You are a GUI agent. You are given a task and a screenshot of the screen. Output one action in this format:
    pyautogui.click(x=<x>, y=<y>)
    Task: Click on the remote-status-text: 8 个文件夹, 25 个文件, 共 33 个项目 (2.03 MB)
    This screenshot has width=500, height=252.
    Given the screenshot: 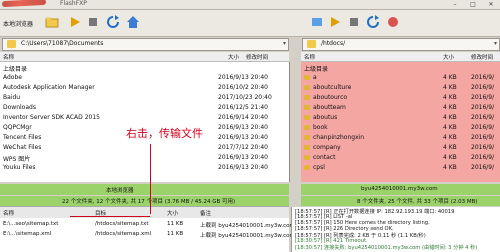 What is the action you would take?
    pyautogui.click(x=417, y=202)
    